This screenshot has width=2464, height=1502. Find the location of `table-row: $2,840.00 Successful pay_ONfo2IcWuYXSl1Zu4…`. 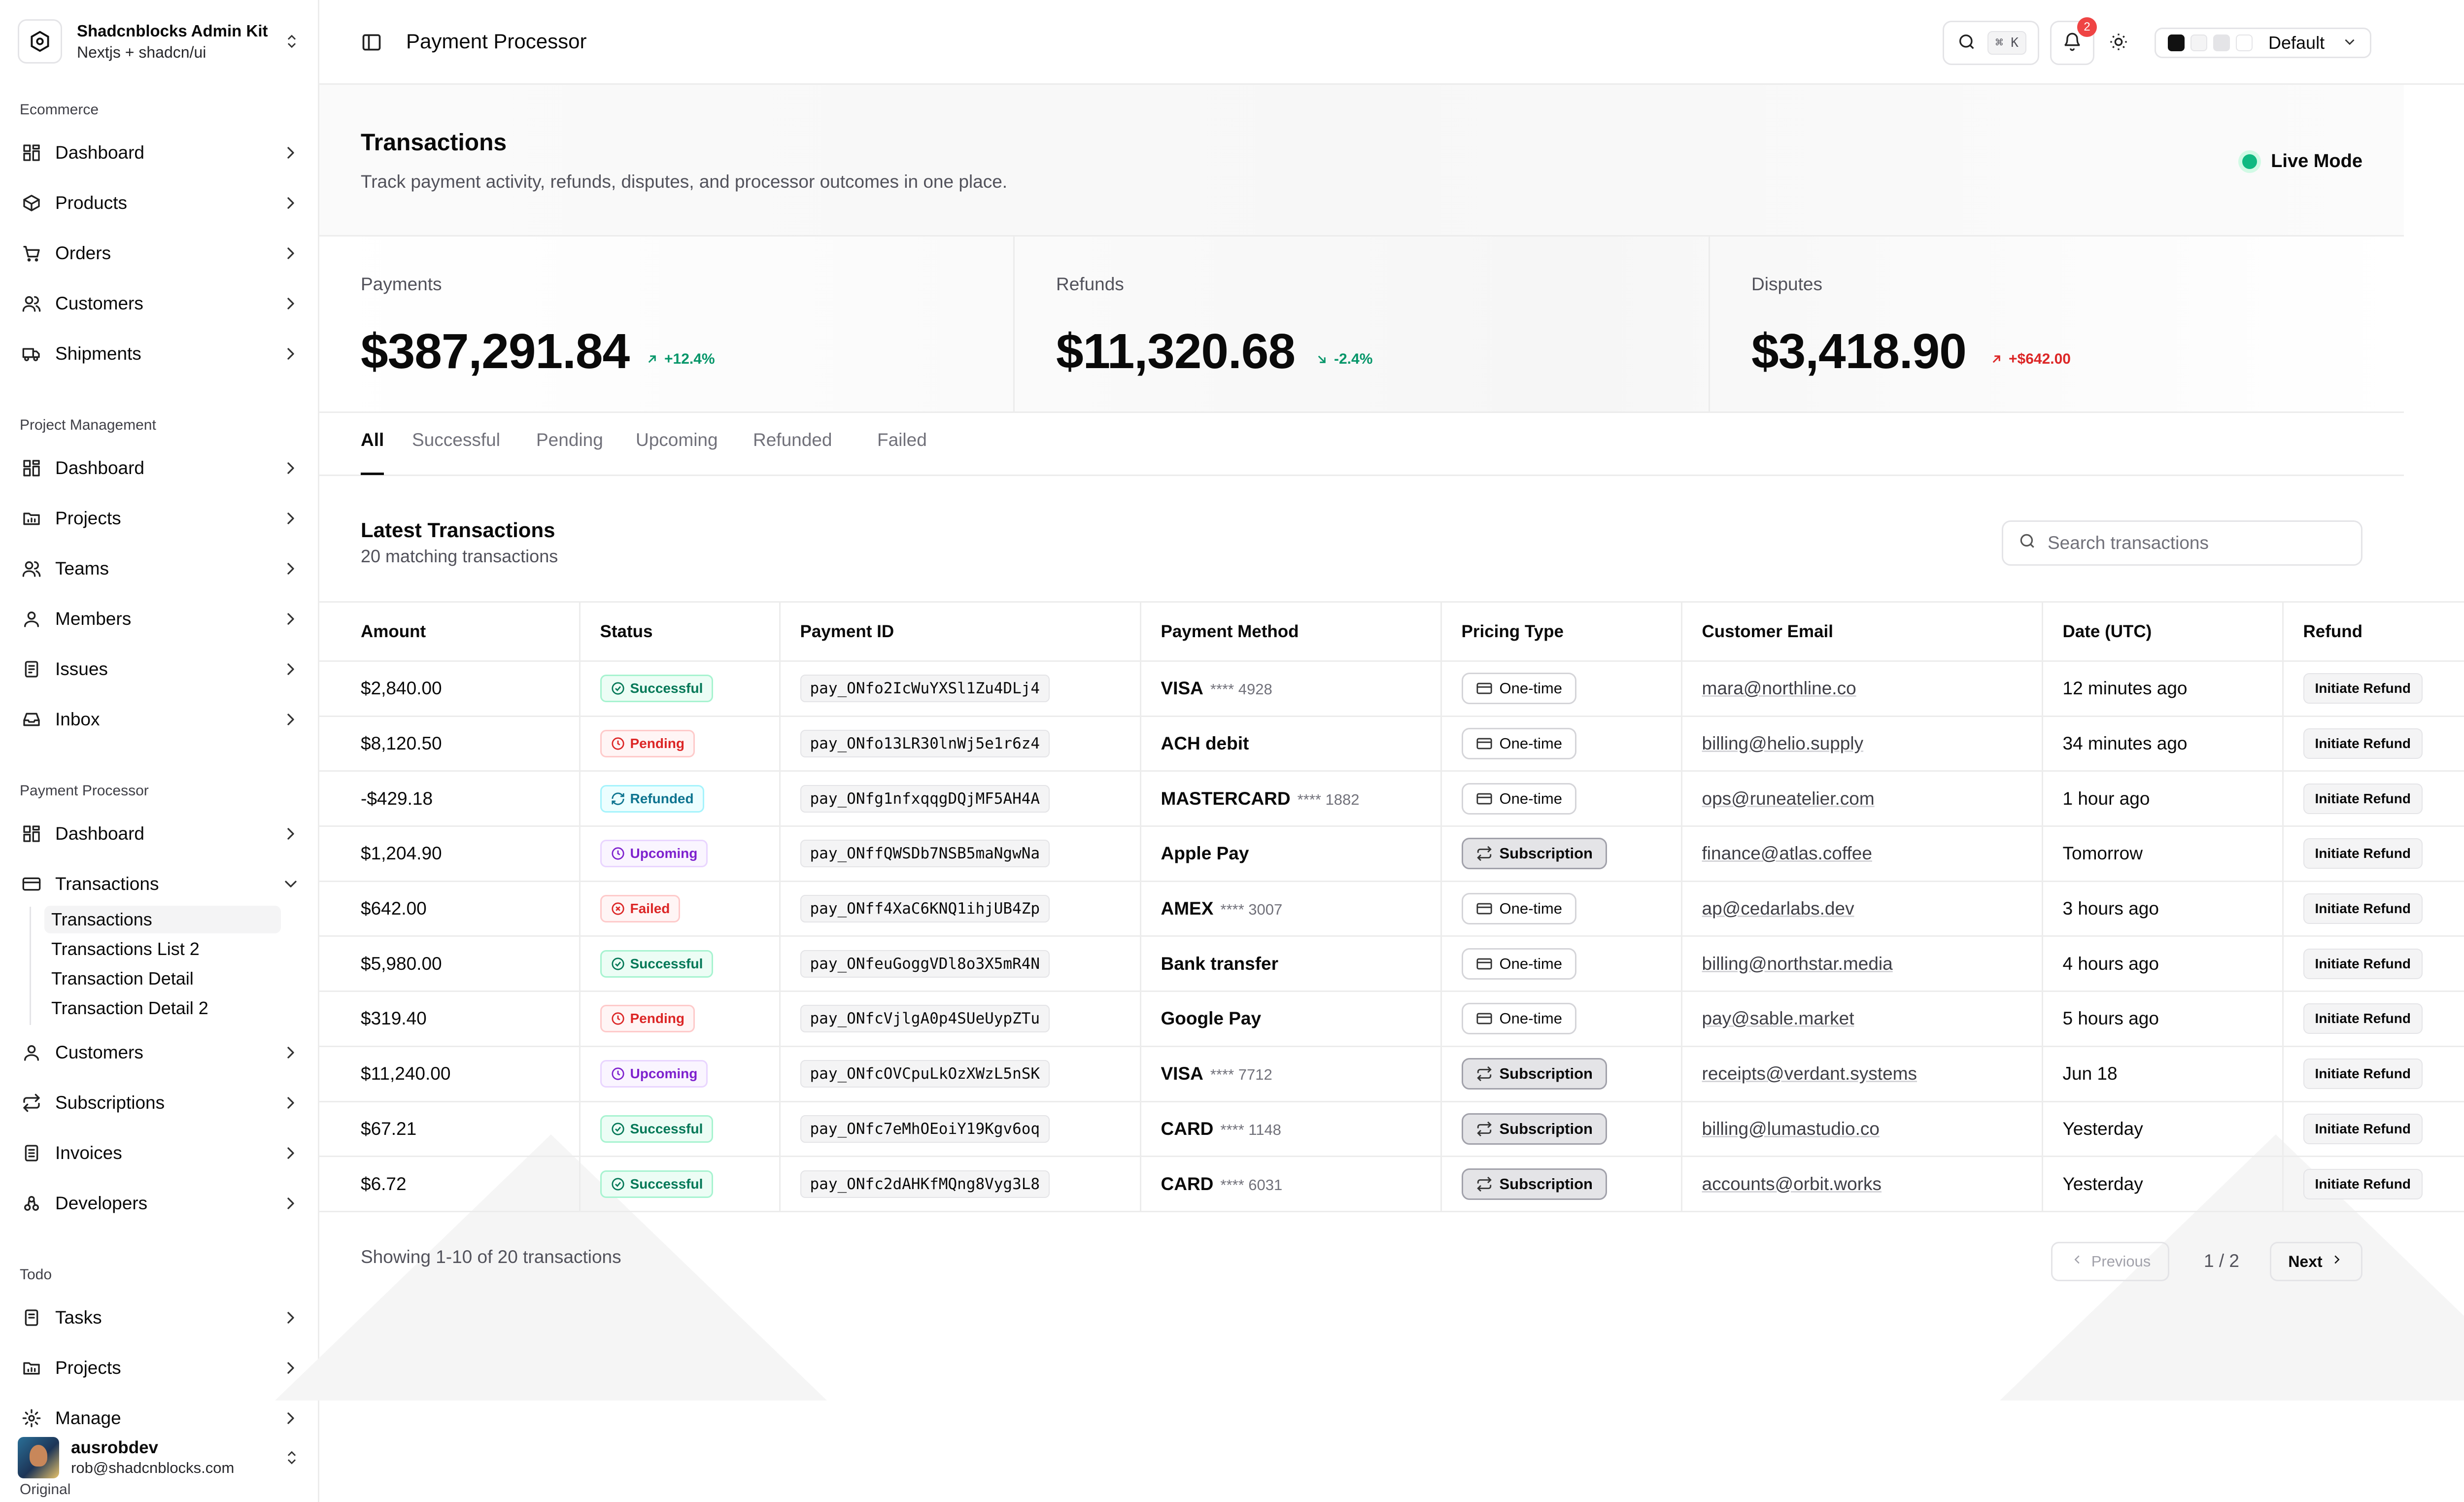

table-row: $2,840.00 Successful pay_ONfo2IcWuYXSl1Zu4… is located at coordinates (1391, 689).